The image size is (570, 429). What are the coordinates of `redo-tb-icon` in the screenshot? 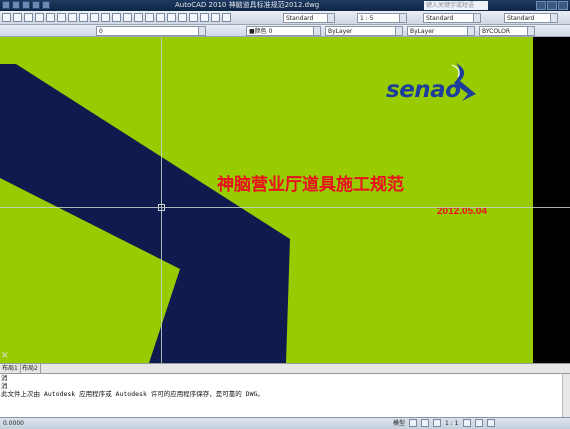 It's located at (116, 17).